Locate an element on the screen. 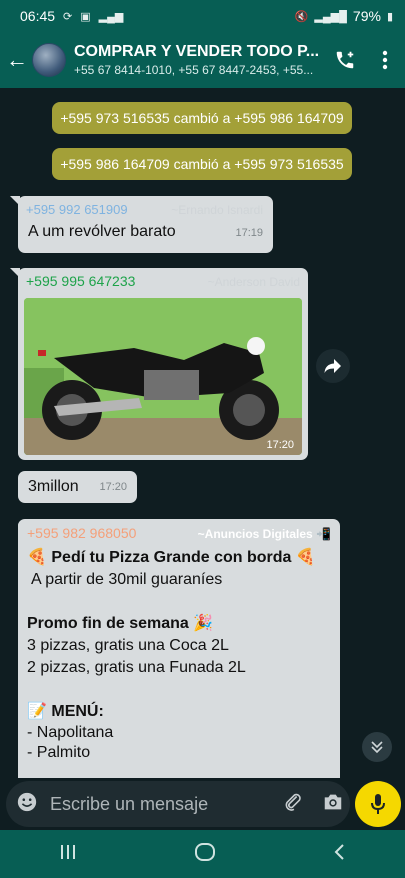 The width and height of the screenshot is (405, 878). emoji-icon is located at coordinates (27, 804).